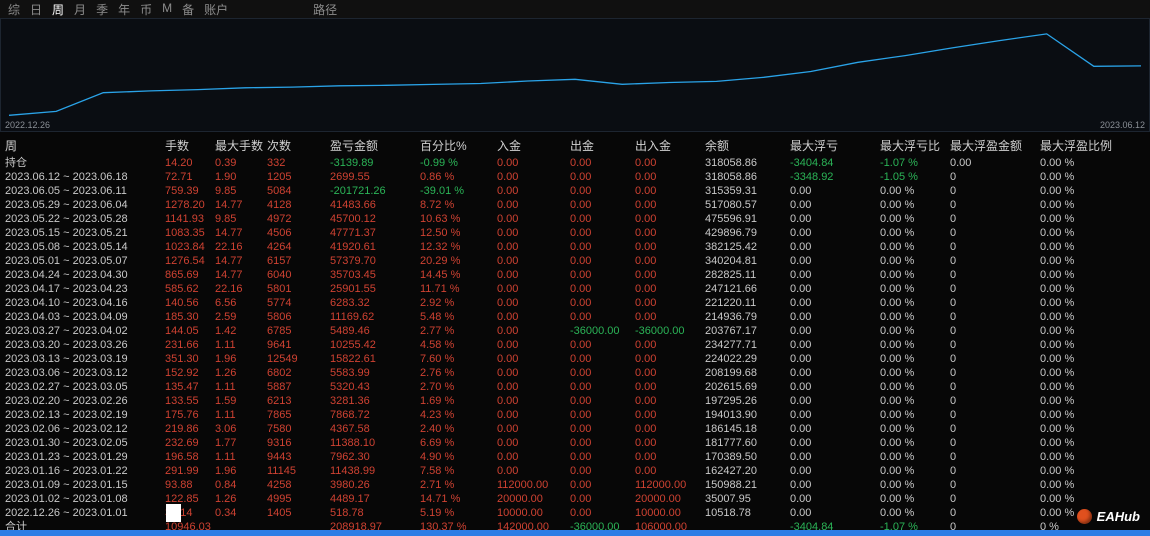 The height and width of the screenshot is (536, 1150). What do you see at coordinates (458, 146) in the screenshot?
I see `column-header-5: 百分比%` at bounding box center [458, 146].